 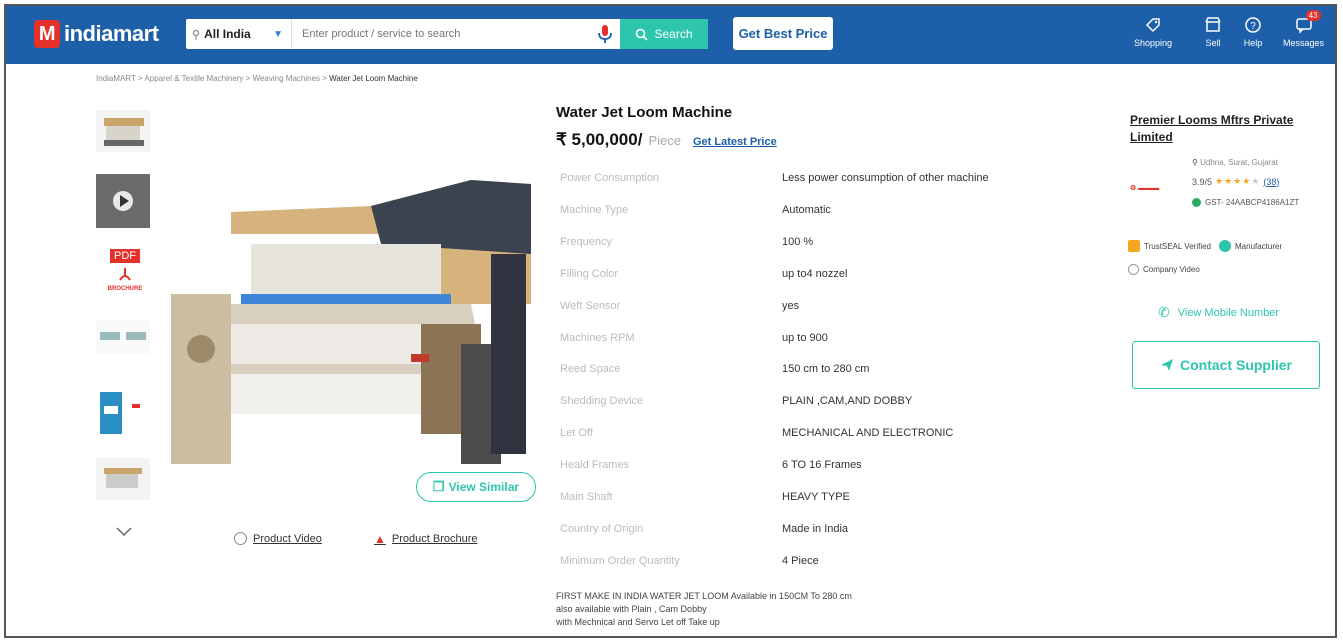 What do you see at coordinates (1213, 25) in the screenshot?
I see `sell-icon` at bounding box center [1213, 25].